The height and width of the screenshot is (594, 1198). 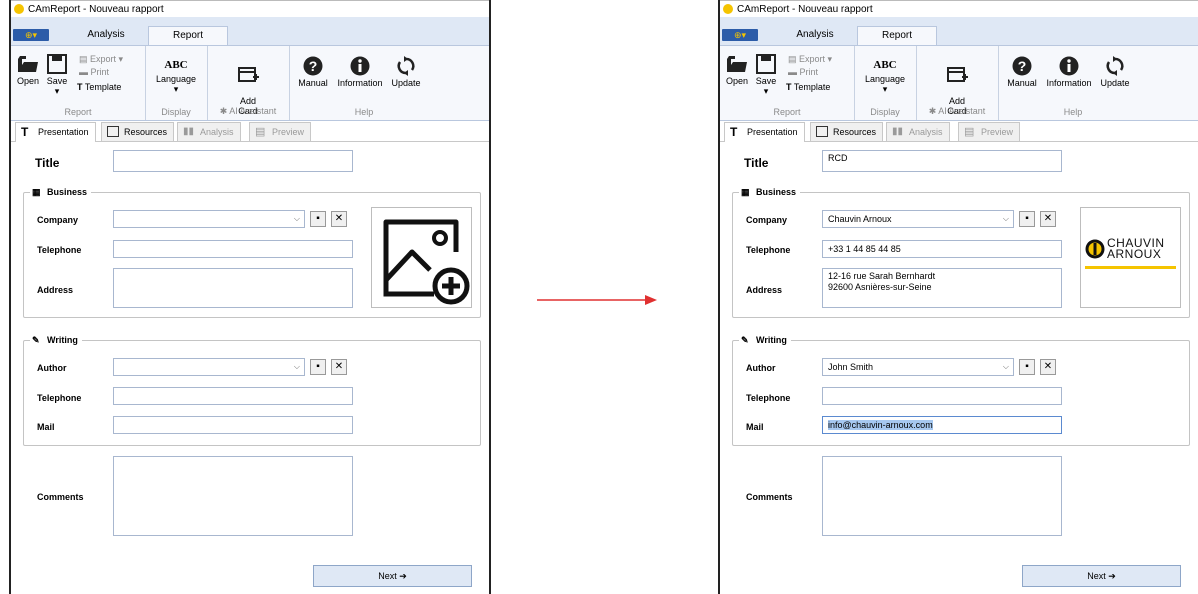 I want to click on address-input, so click(x=233, y=288).